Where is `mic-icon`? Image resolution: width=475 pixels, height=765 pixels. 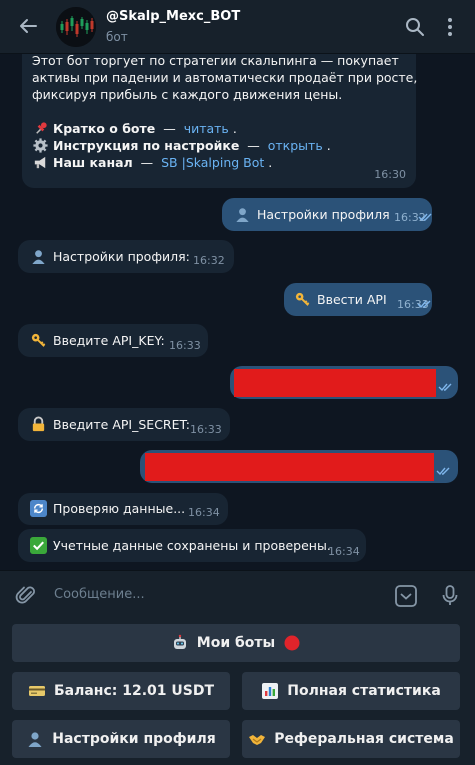 mic-icon is located at coordinates (450, 596).